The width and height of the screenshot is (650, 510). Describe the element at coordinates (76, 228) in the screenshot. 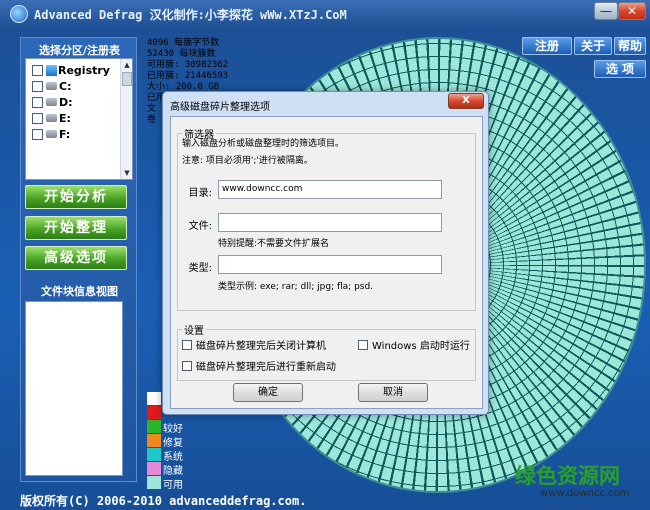

I see `defrag-button: 开始整理` at that location.